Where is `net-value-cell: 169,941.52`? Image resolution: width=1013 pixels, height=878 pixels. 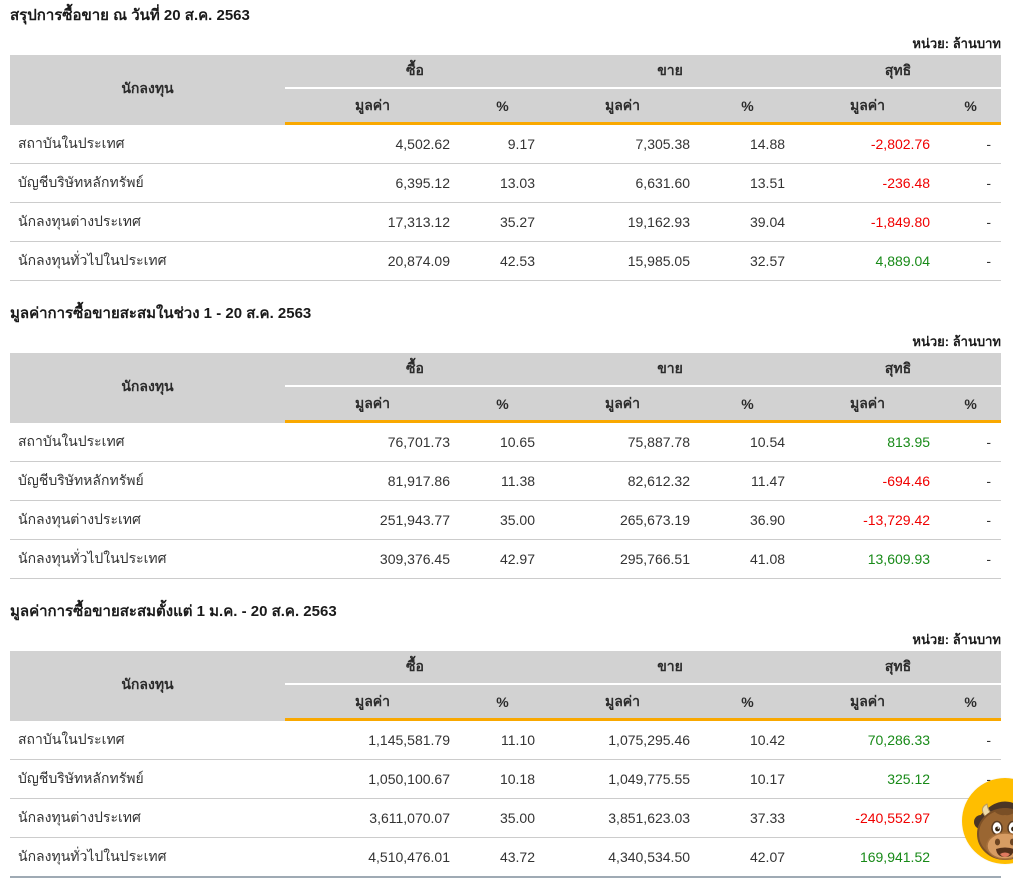
net-value-cell: 169,941.52 is located at coordinates (868, 858).